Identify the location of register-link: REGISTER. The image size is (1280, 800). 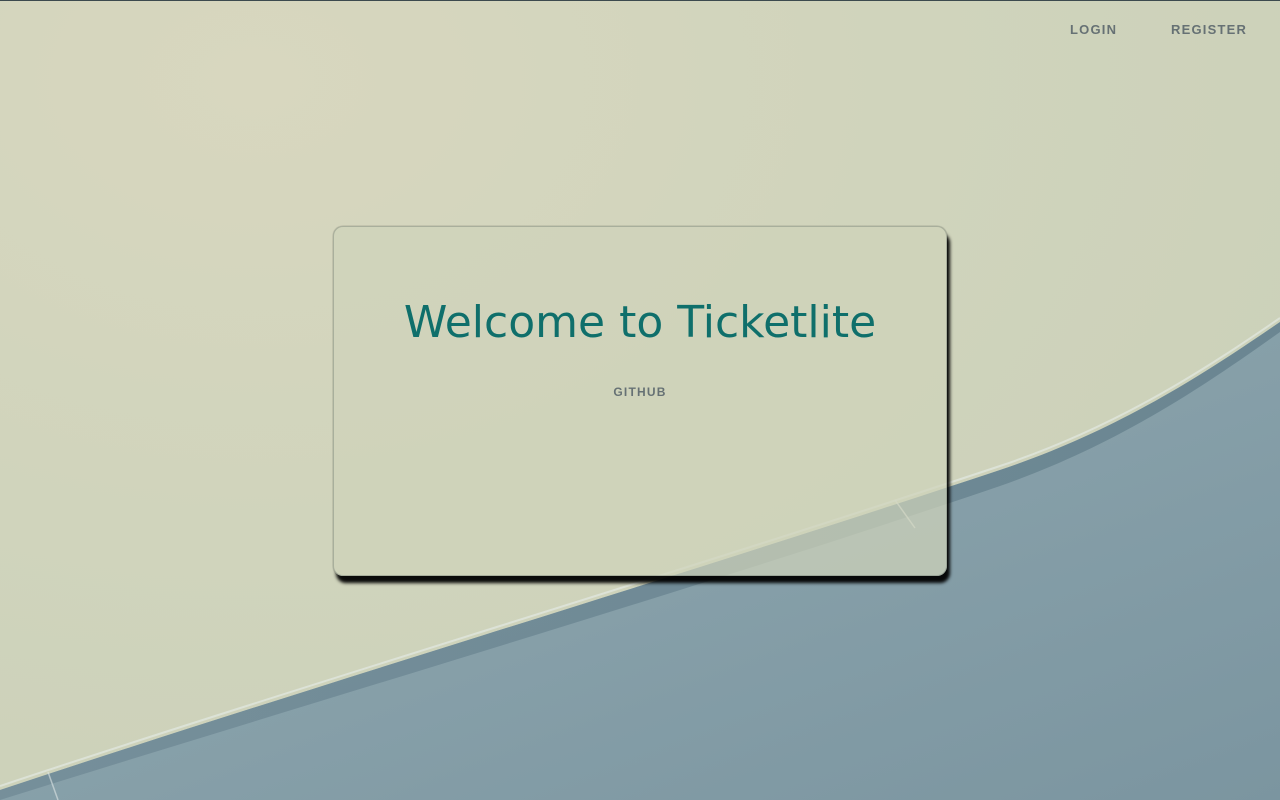
(1209, 29).